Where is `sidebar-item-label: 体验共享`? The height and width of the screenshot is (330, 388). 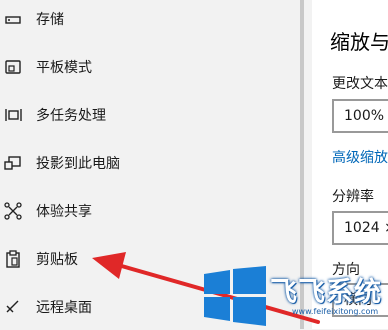
sidebar-item-label: 体验共享 is located at coordinates (64, 212).